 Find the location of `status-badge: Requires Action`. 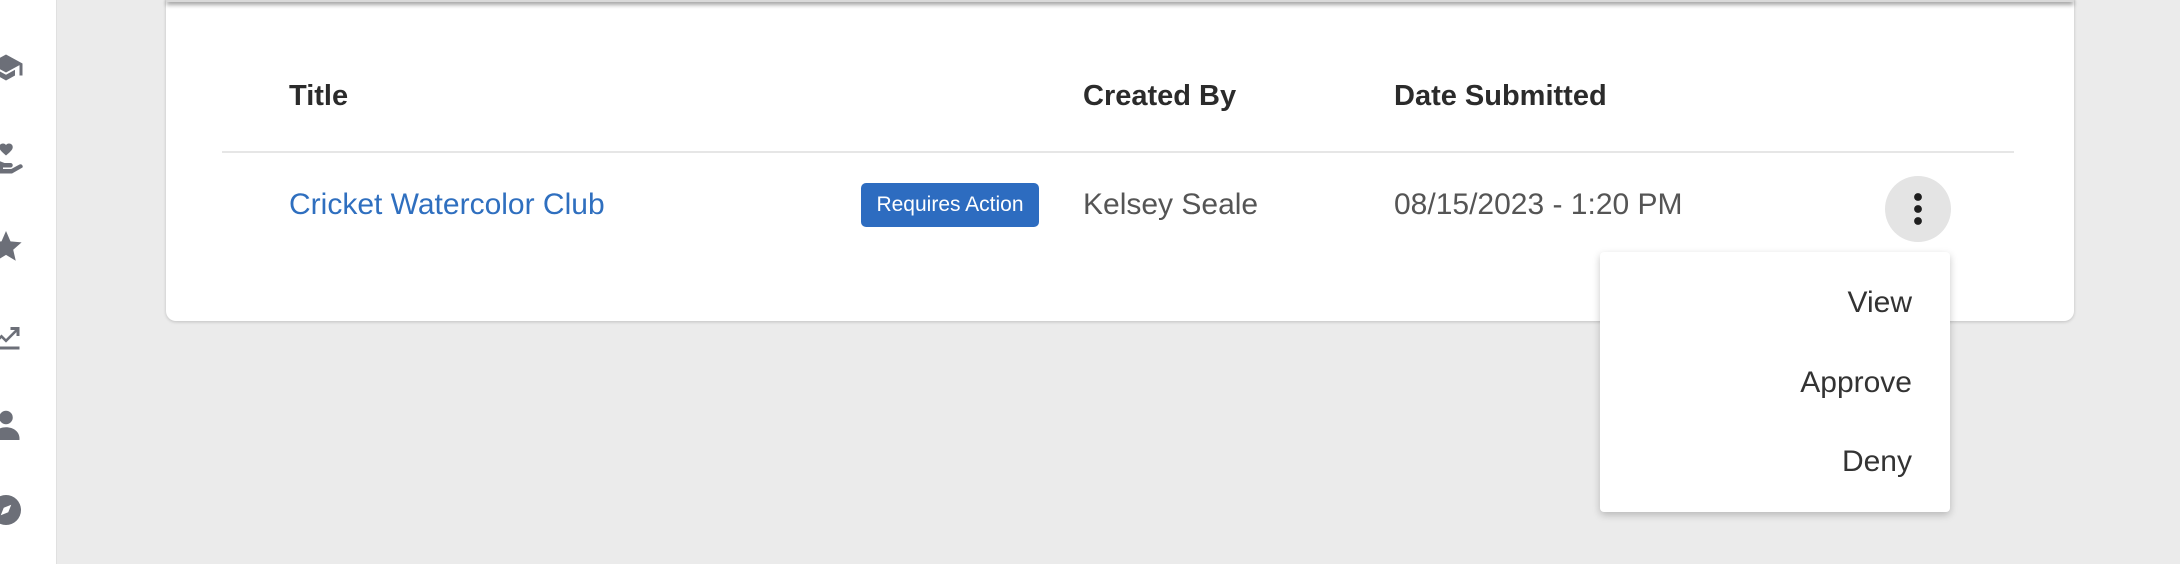

status-badge: Requires Action is located at coordinates (950, 205).